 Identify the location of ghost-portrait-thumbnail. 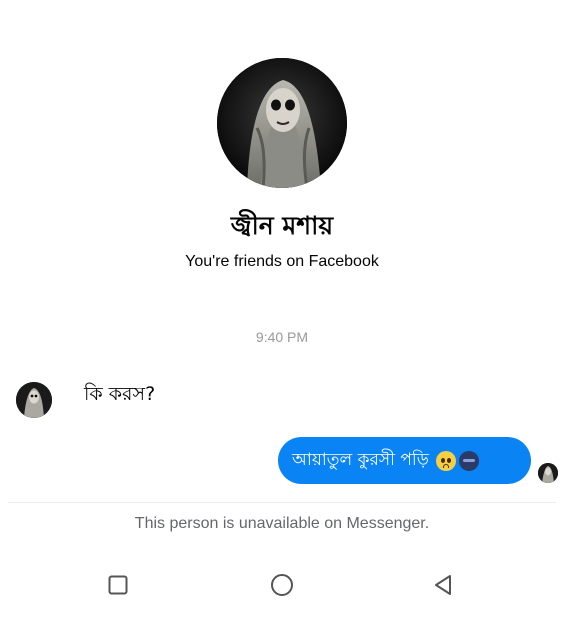
(34, 400).